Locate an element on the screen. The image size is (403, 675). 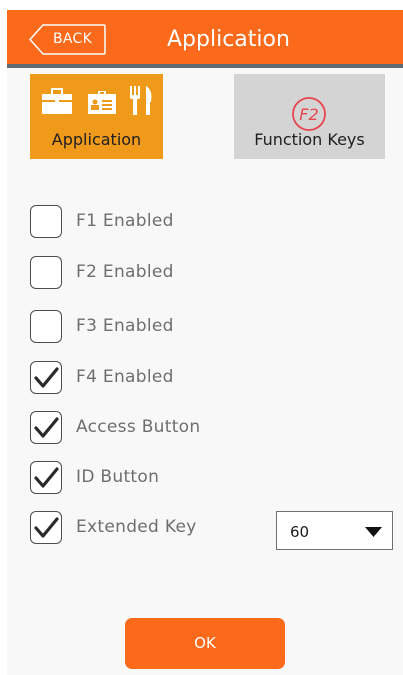
option-f2-enabled: F2 Enabled is located at coordinates (150, 273).